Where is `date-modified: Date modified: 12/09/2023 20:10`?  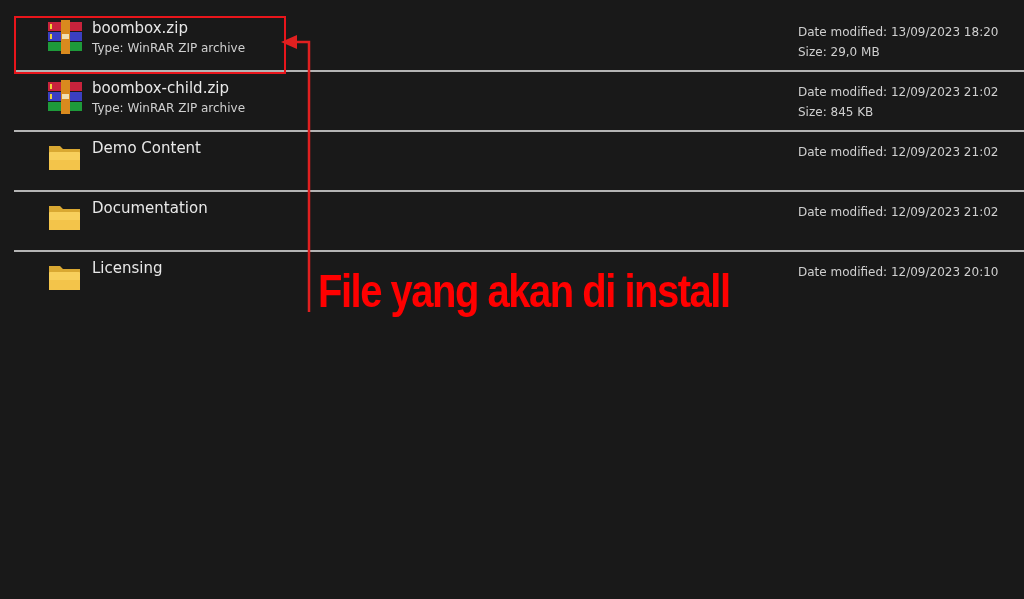 date-modified: Date modified: 12/09/2023 20:10 is located at coordinates (899, 272).